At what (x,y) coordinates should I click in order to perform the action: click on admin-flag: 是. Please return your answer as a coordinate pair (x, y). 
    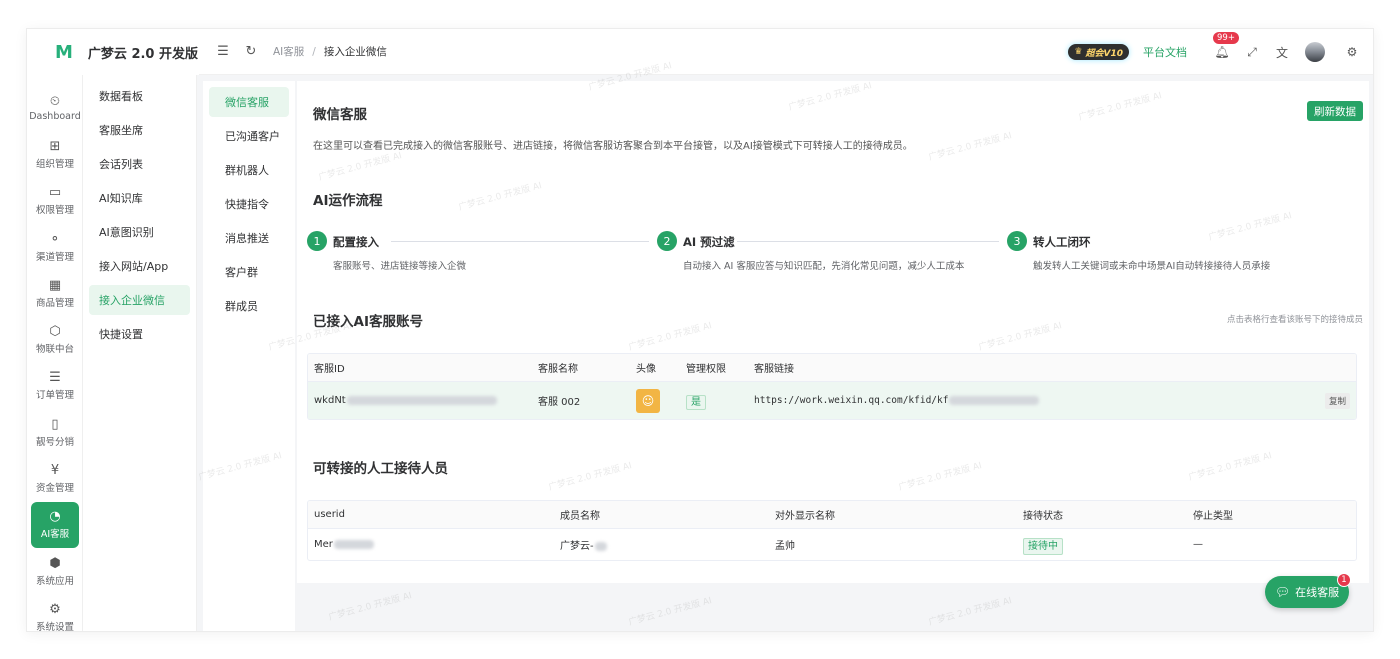
    Looking at the image, I should click on (696, 401).